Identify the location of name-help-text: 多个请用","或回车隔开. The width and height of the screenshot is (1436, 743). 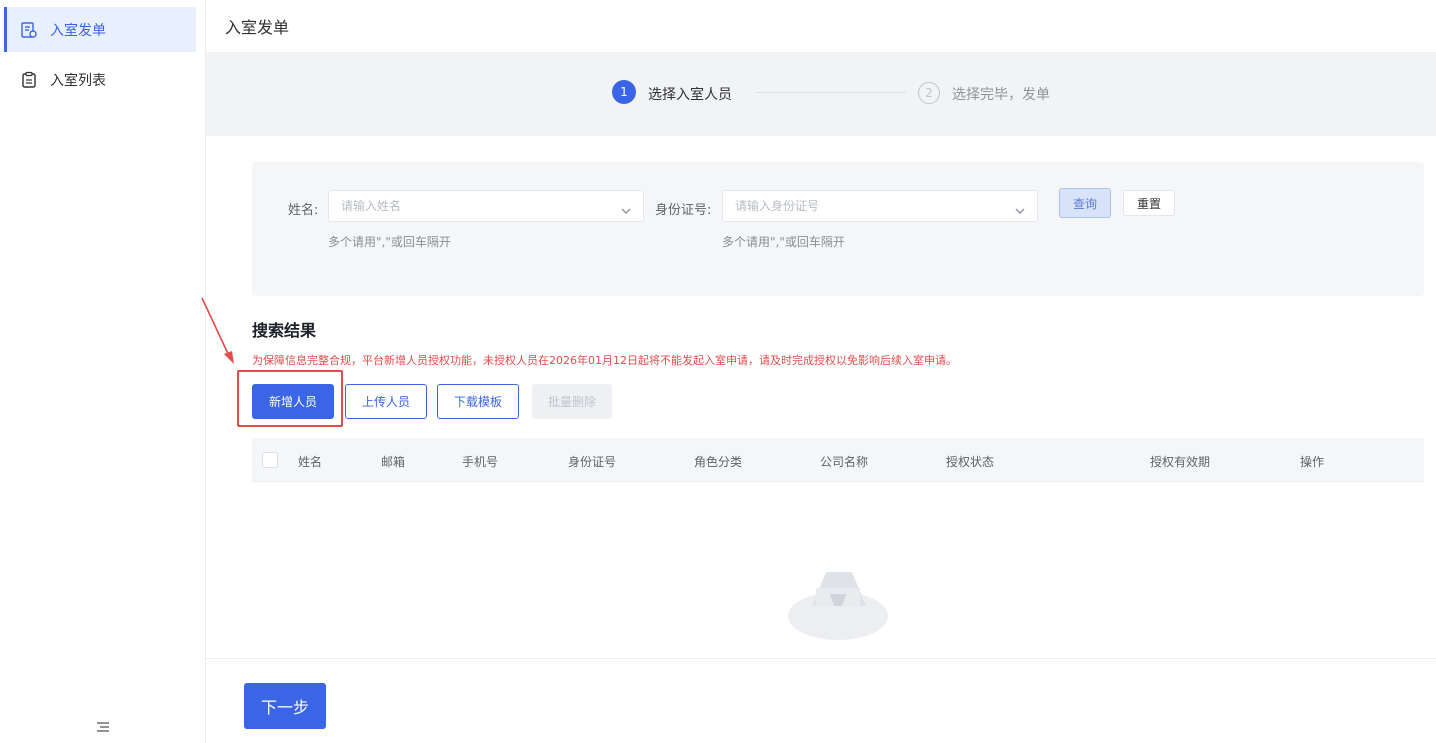
(389, 242).